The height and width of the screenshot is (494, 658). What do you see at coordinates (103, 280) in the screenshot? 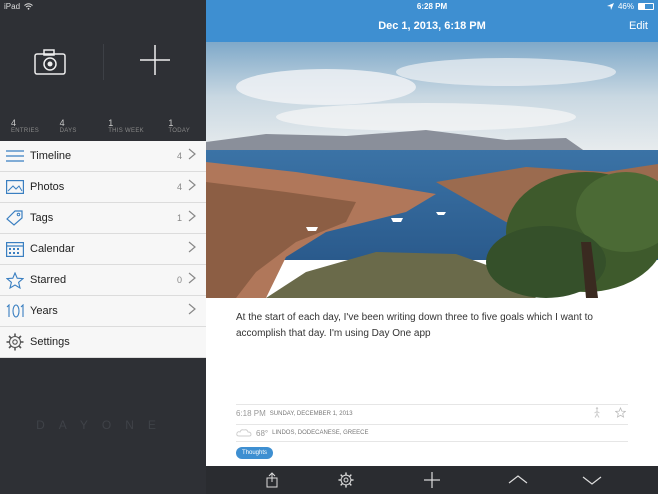
I see `sidebar-item-starred: Starred 0` at bounding box center [103, 280].